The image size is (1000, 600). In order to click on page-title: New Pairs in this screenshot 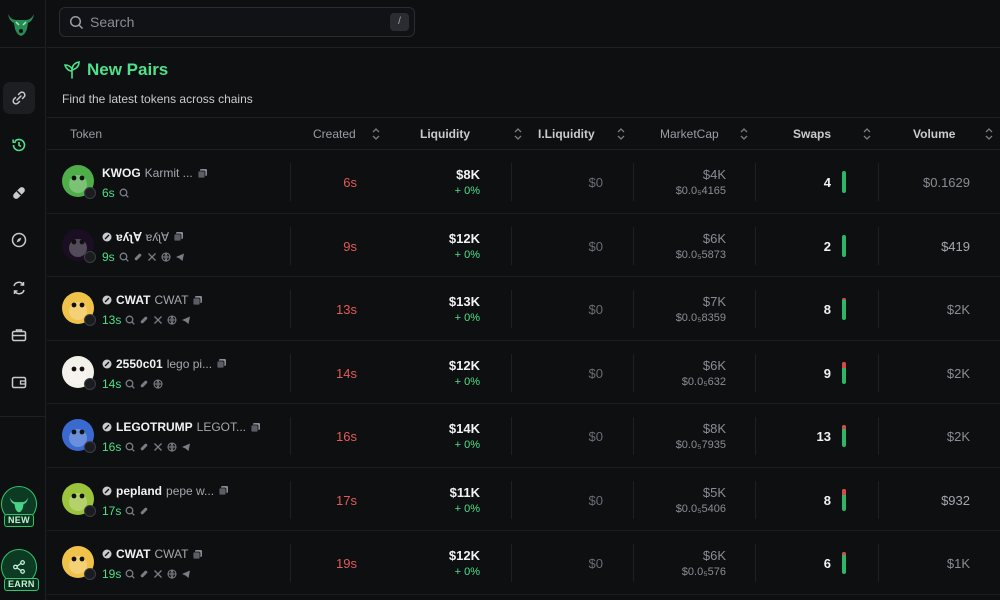, I will do `click(128, 69)`.